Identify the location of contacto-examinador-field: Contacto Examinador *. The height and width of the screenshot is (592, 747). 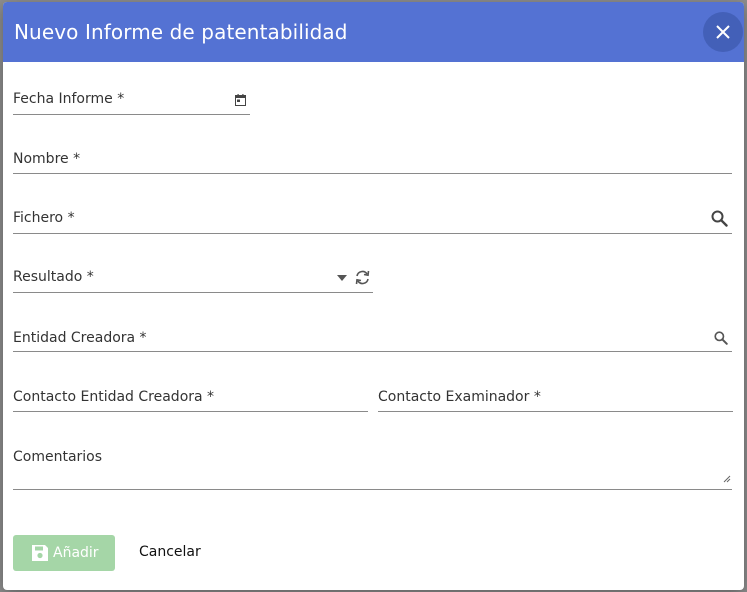
(555, 398).